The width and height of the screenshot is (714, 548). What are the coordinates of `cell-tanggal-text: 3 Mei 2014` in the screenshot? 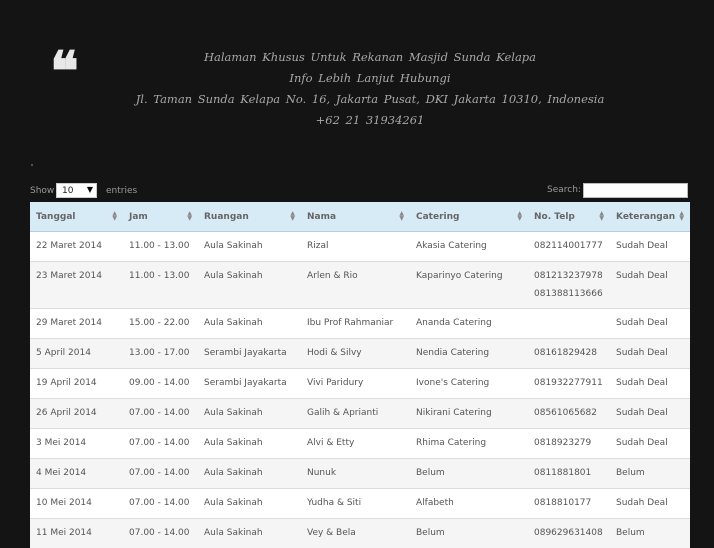 It's located at (61, 443).